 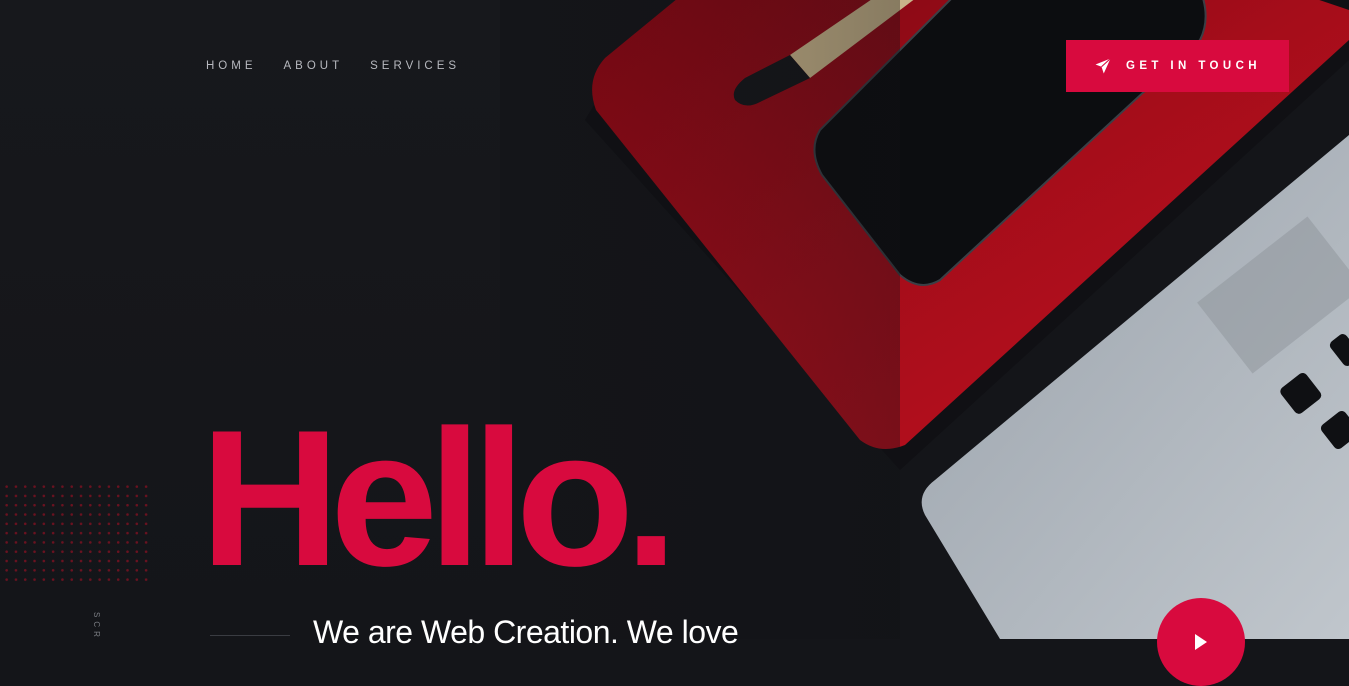 What do you see at coordinates (415, 66) in the screenshot?
I see `nav-item-services: SERVICES` at bounding box center [415, 66].